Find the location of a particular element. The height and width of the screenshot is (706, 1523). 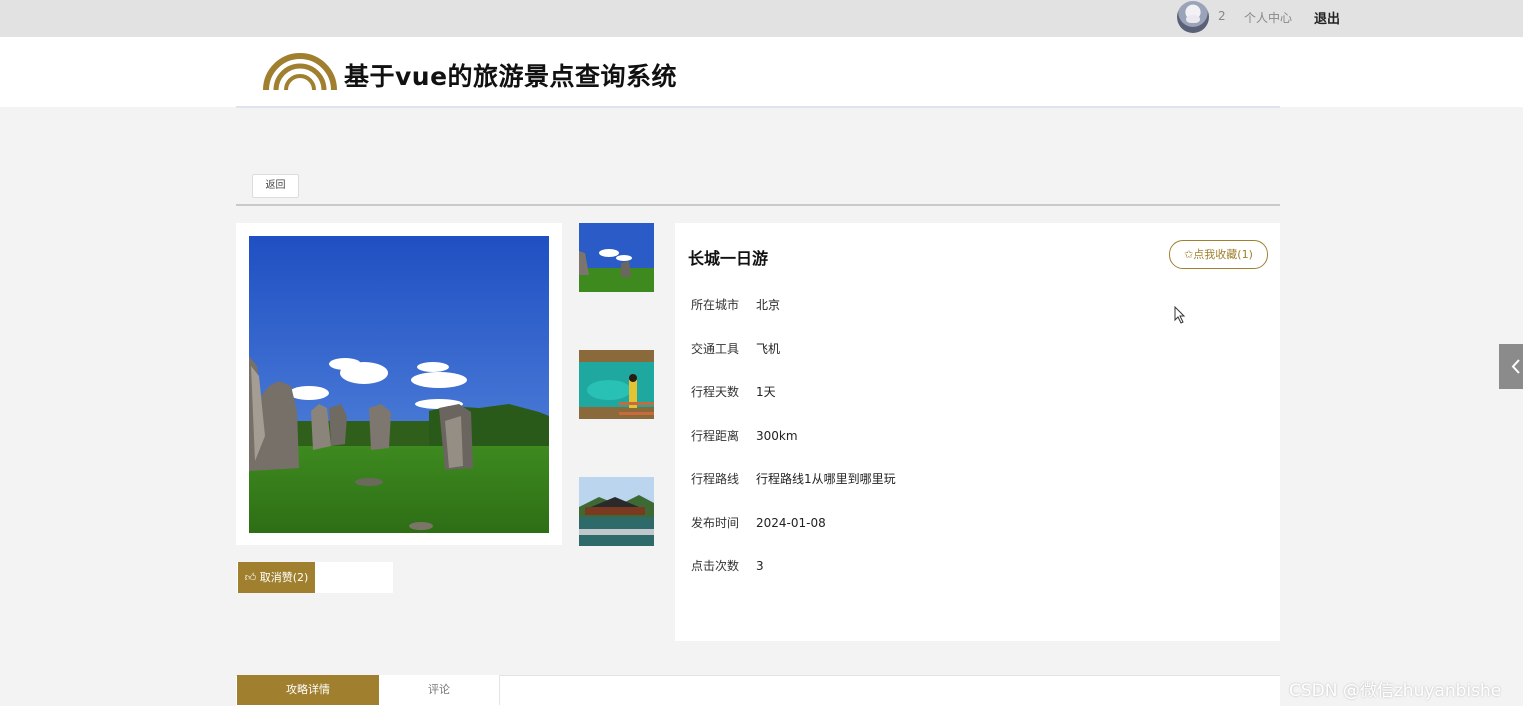

field-value: 3 is located at coordinates (760, 566).